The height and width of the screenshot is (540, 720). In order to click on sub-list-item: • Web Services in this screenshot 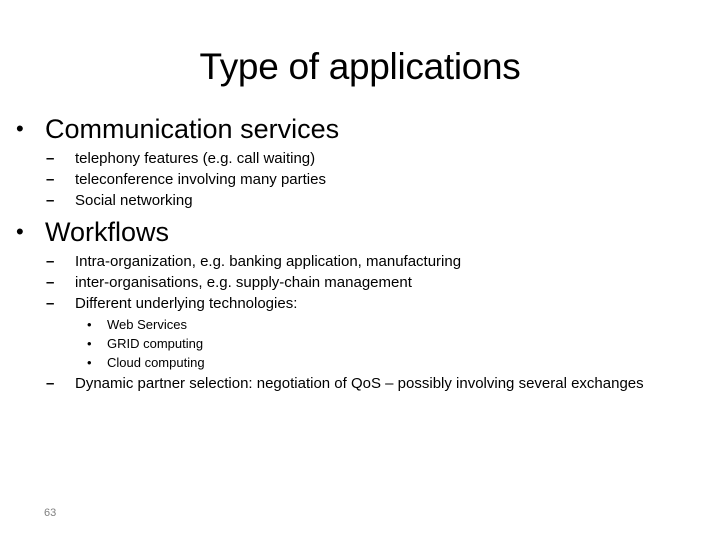, I will do `click(137, 324)`.